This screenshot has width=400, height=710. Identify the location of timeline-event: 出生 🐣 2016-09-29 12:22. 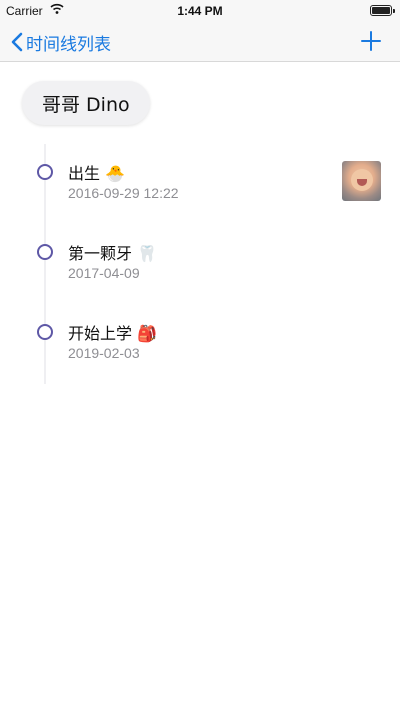
(200, 165).